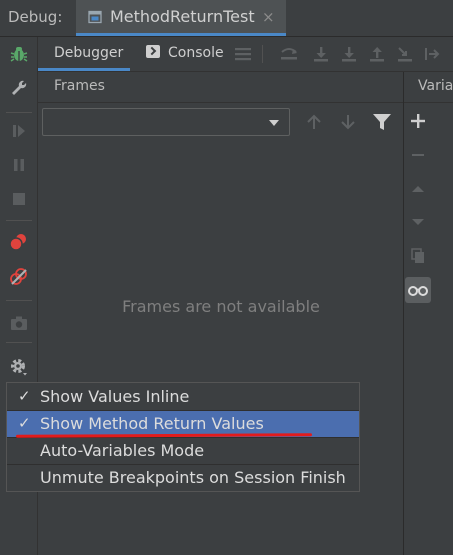 This screenshot has height=555, width=453. I want to click on add-watch-icon, so click(418, 121).